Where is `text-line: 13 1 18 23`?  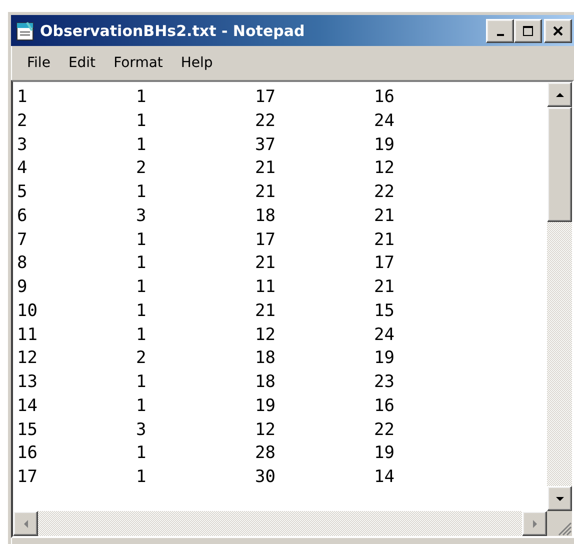 text-line: 13 1 18 23 is located at coordinates (205, 382).